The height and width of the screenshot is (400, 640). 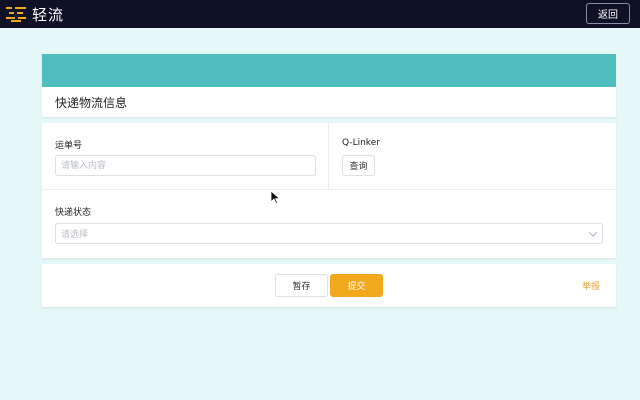 What do you see at coordinates (358, 165) in the screenshot?
I see `query-button: 查询` at bounding box center [358, 165].